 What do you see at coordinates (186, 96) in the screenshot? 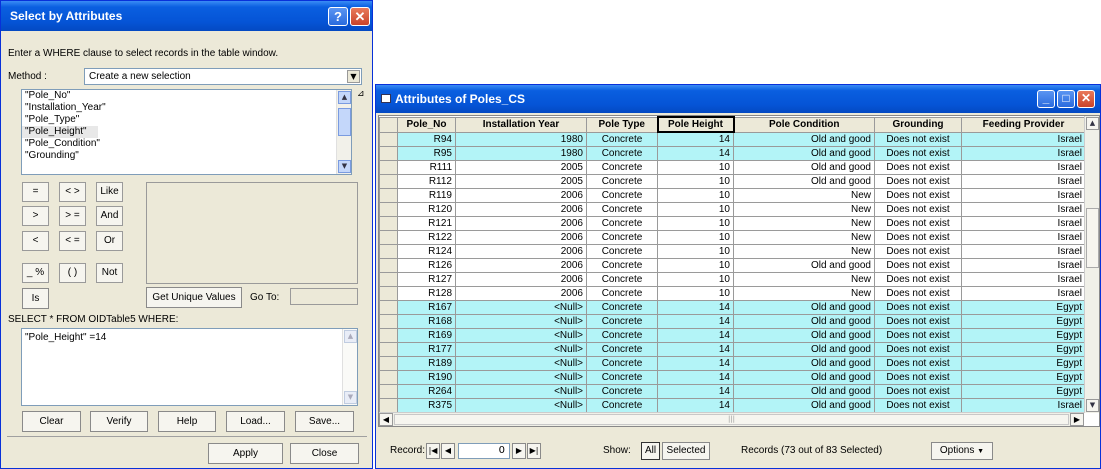
I see `field-list-item: "Pole_No"` at bounding box center [186, 96].